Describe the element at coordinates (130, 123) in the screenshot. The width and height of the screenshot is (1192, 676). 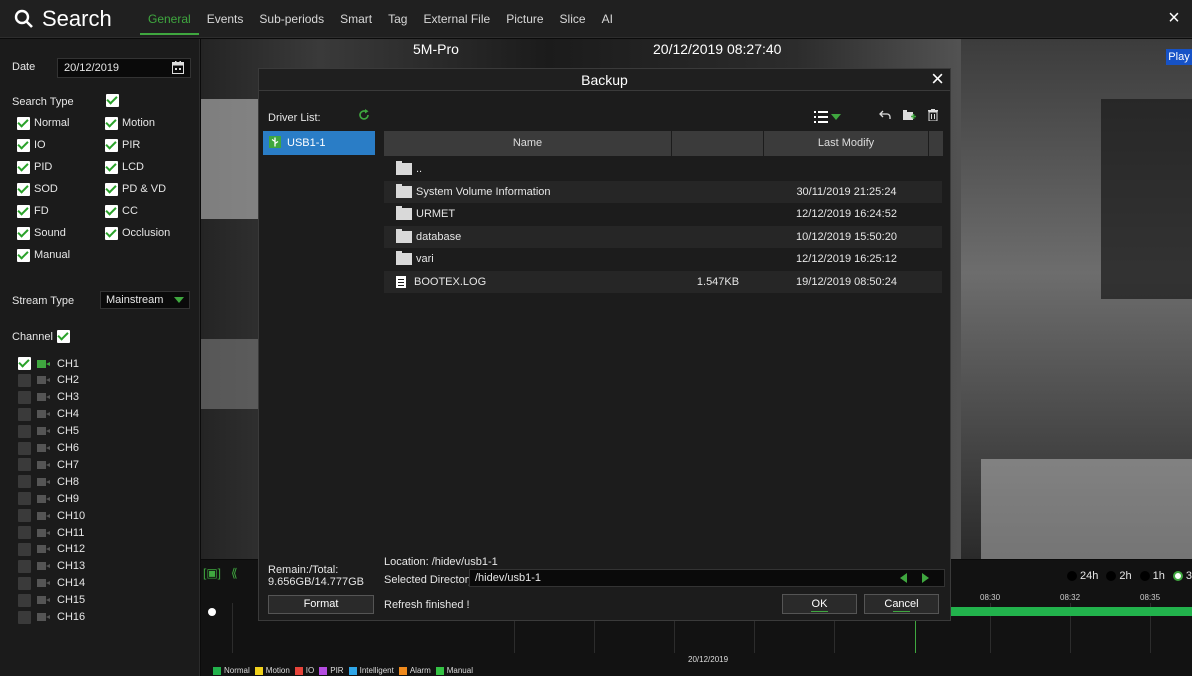
I see `search-type-motion: Motion` at that location.